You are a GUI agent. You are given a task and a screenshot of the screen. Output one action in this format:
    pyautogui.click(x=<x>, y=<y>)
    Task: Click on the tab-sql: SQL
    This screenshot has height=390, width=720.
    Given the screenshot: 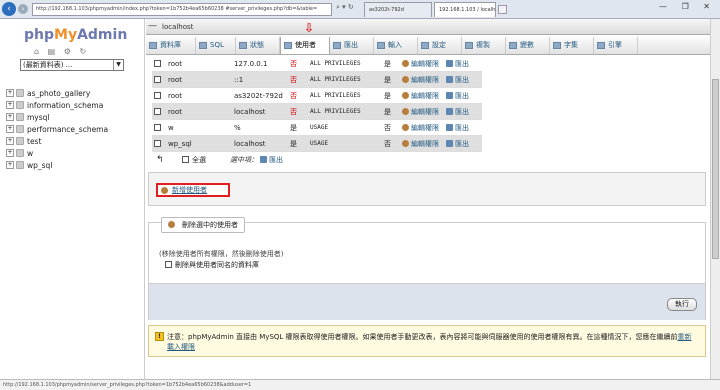 What is the action you would take?
    pyautogui.click(x=216, y=45)
    